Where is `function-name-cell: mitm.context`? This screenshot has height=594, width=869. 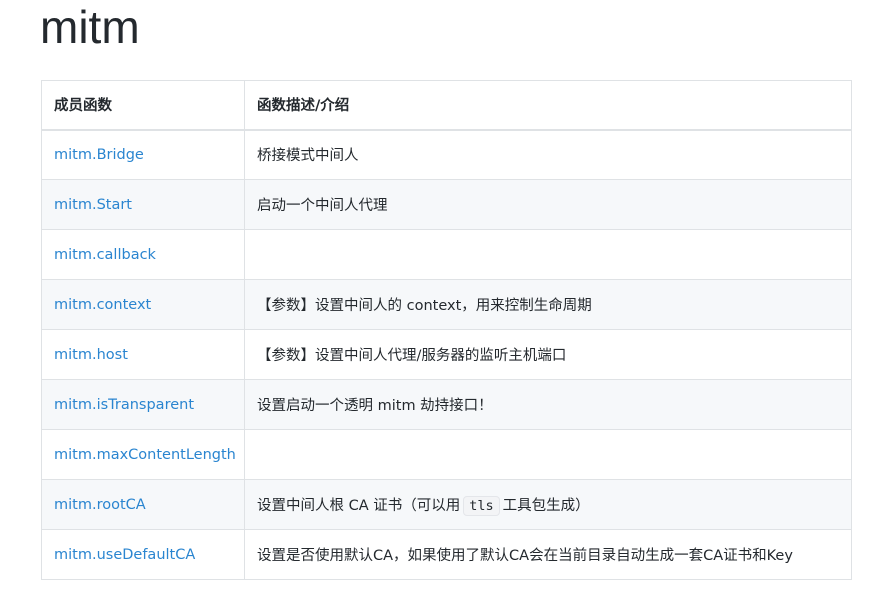
function-name-cell: mitm.context is located at coordinates (143, 304).